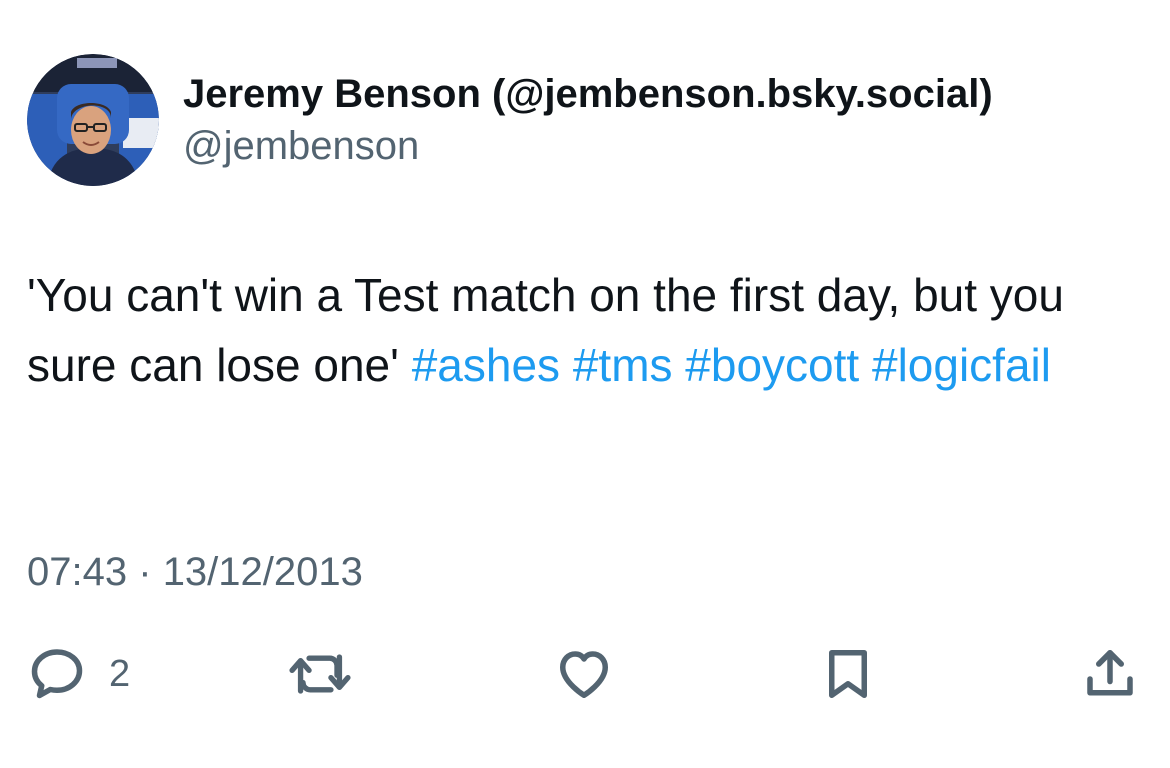 The width and height of the screenshot is (1170, 768). Describe the element at coordinates (772, 365) in the screenshot. I see `hashtag-link: #boycott` at that location.